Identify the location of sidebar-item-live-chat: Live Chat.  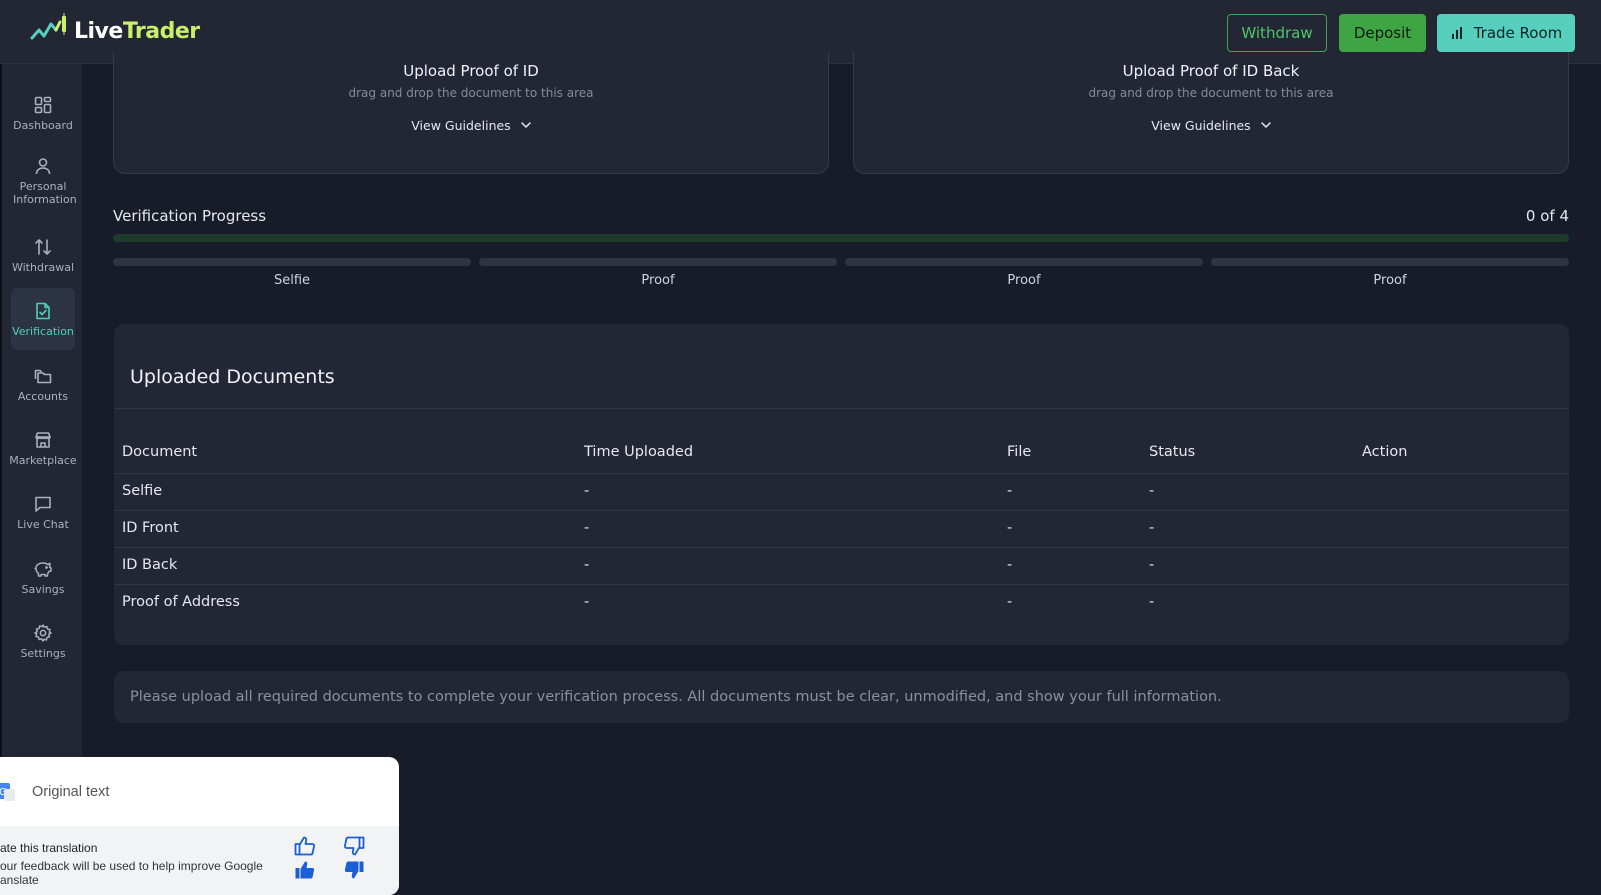
(43, 512).